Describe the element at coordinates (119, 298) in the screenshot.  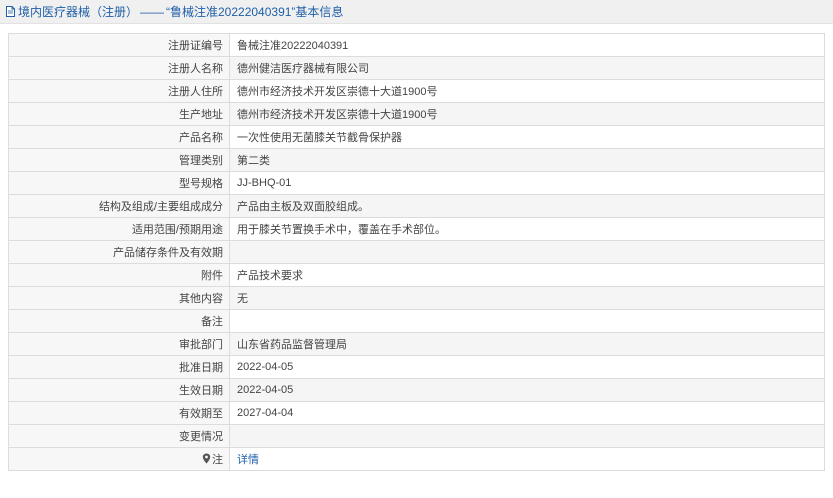
I see `field-label: 其他内容` at that location.